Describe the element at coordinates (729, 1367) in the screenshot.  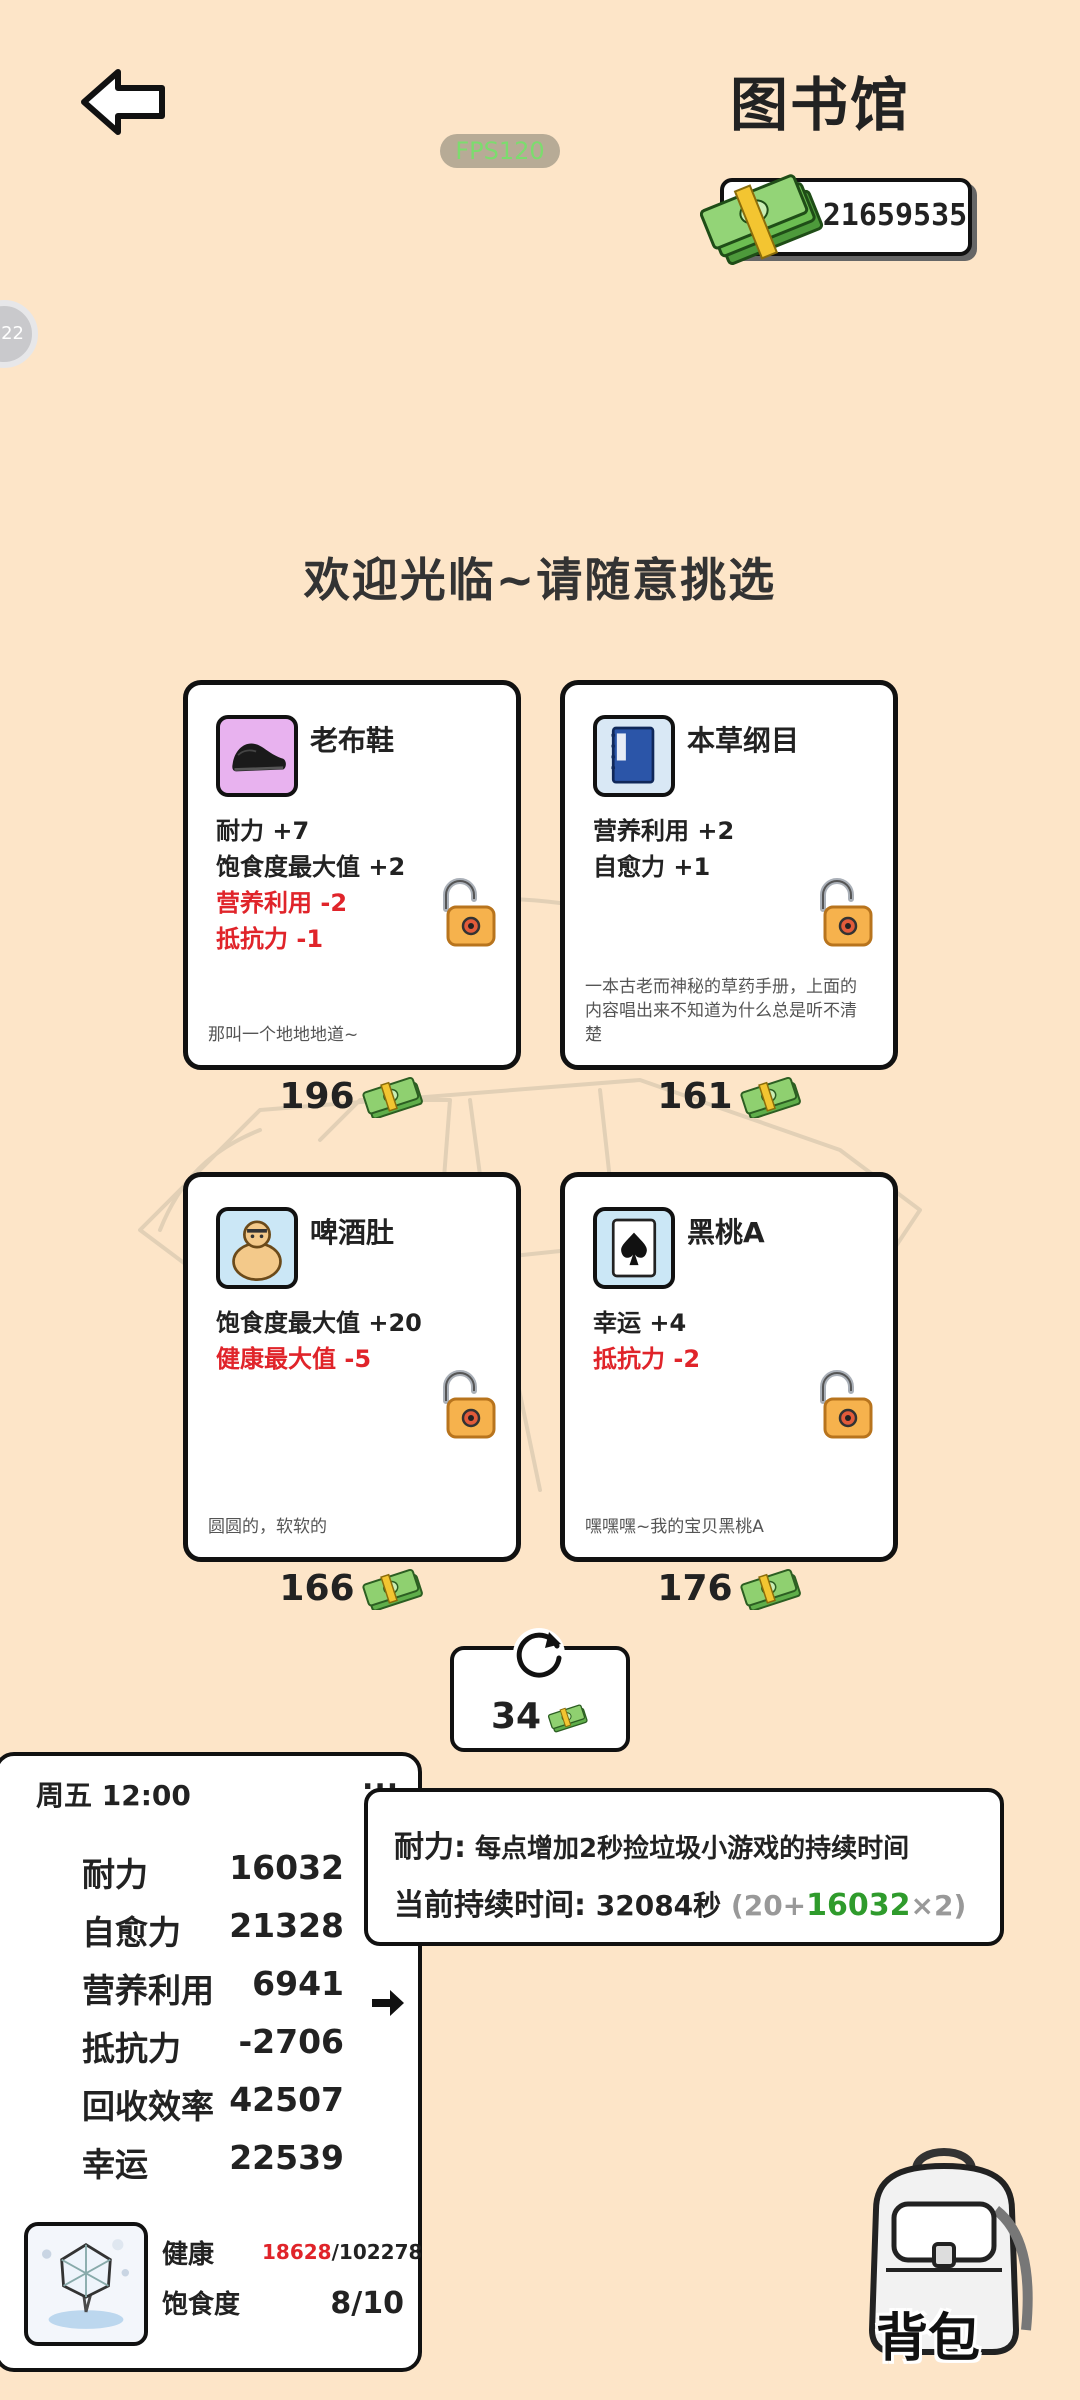
I see `item-card-ace-of-spades: 黑桃A 幸运 +4 抵抗力 -2 嘿嘿嘿~我的宝贝黑桃A` at that location.